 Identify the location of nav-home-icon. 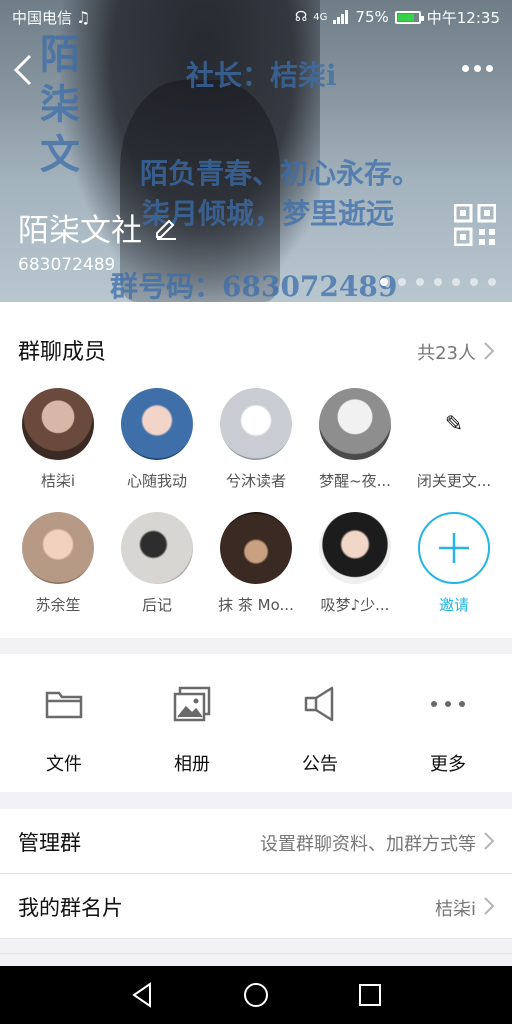
(256, 995).